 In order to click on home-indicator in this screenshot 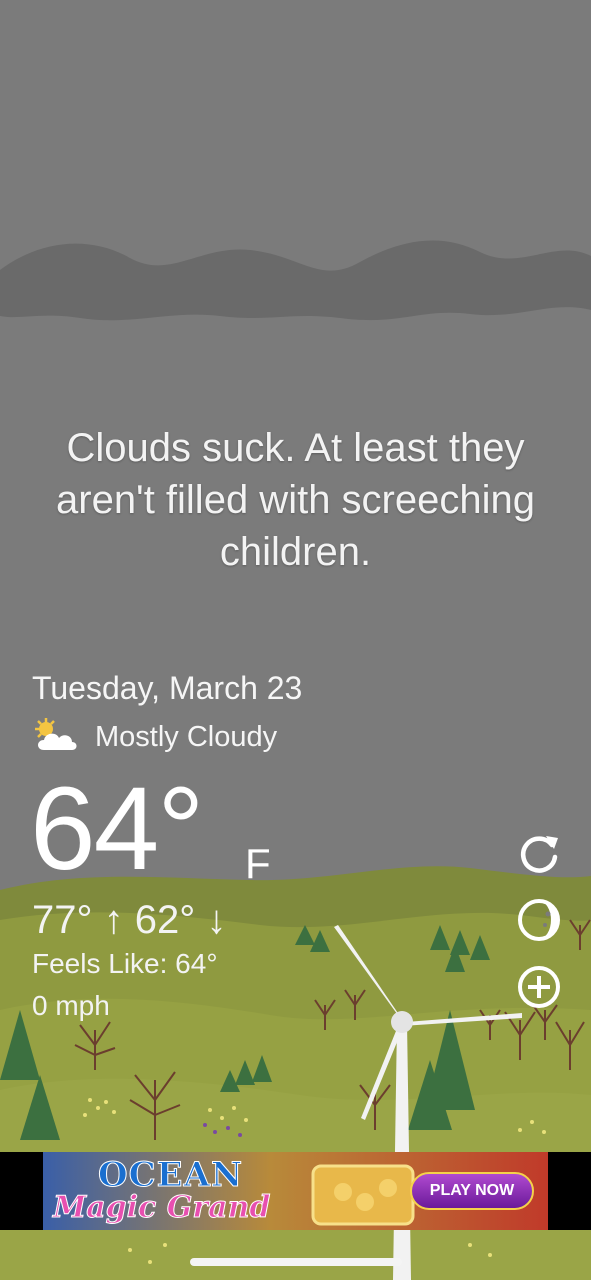, I will do `click(296, 1262)`.